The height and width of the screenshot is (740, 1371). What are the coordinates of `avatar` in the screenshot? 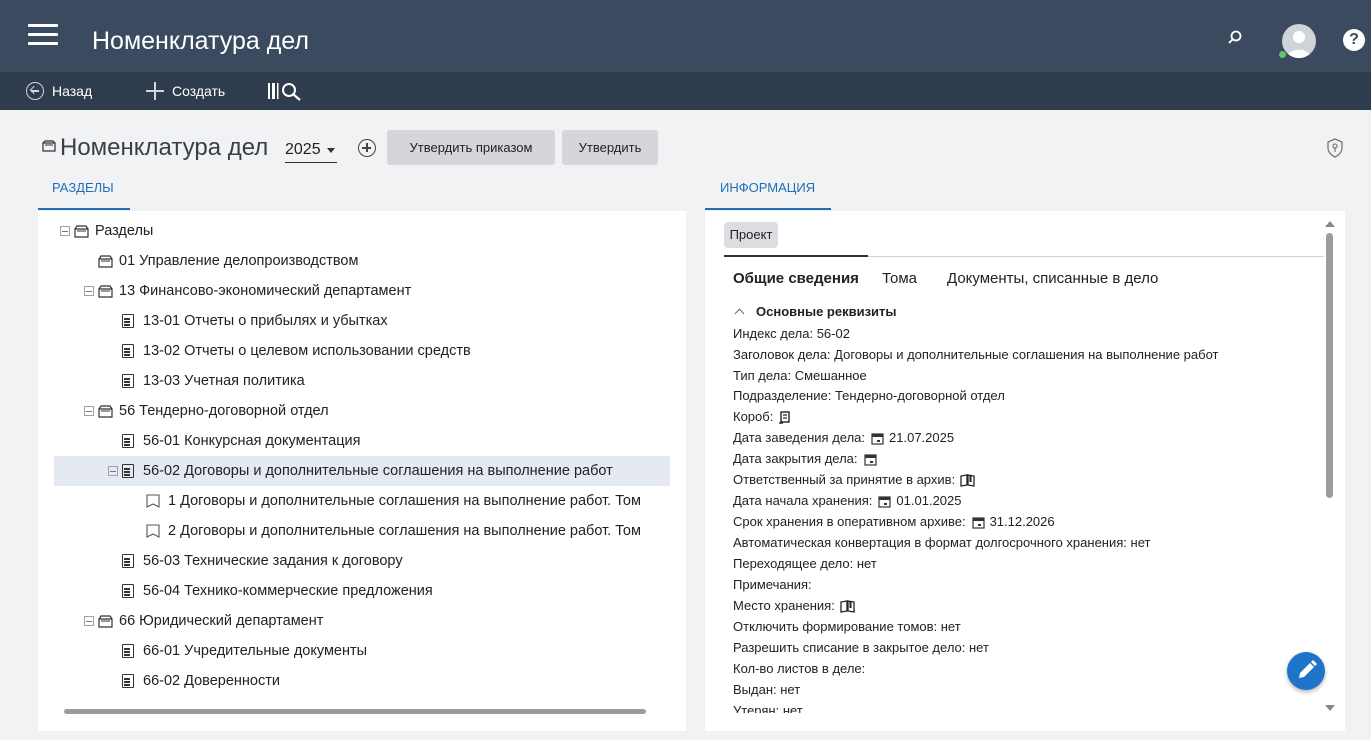 It's located at (1299, 41).